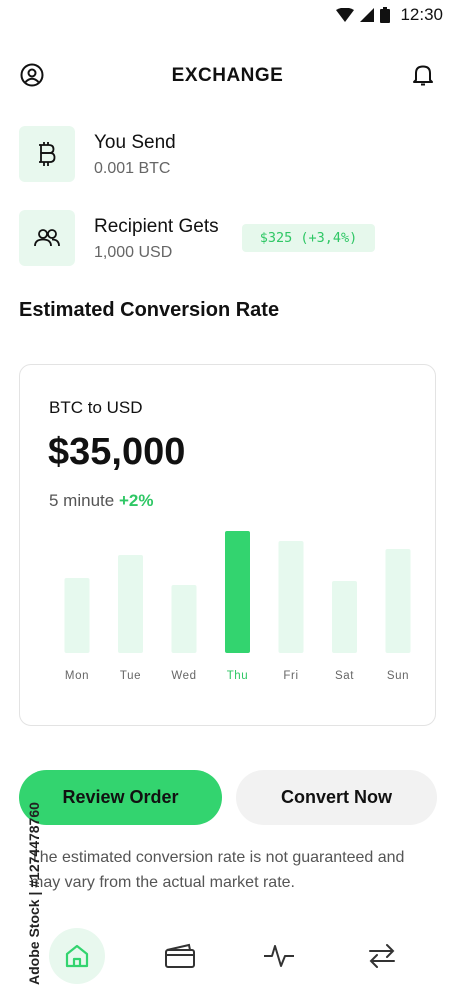  Describe the element at coordinates (133, 252) in the screenshot. I see `receive-amount: 1,000 USD` at that location.